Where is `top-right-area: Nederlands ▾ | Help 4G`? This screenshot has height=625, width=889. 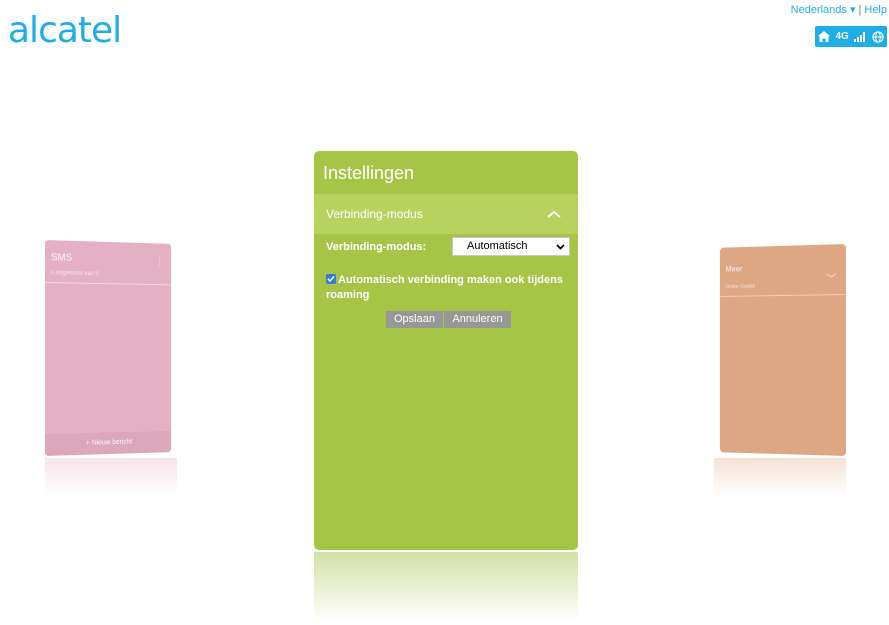
top-right-area: Nederlands ▾ | Help 4G is located at coordinates (819, 30).